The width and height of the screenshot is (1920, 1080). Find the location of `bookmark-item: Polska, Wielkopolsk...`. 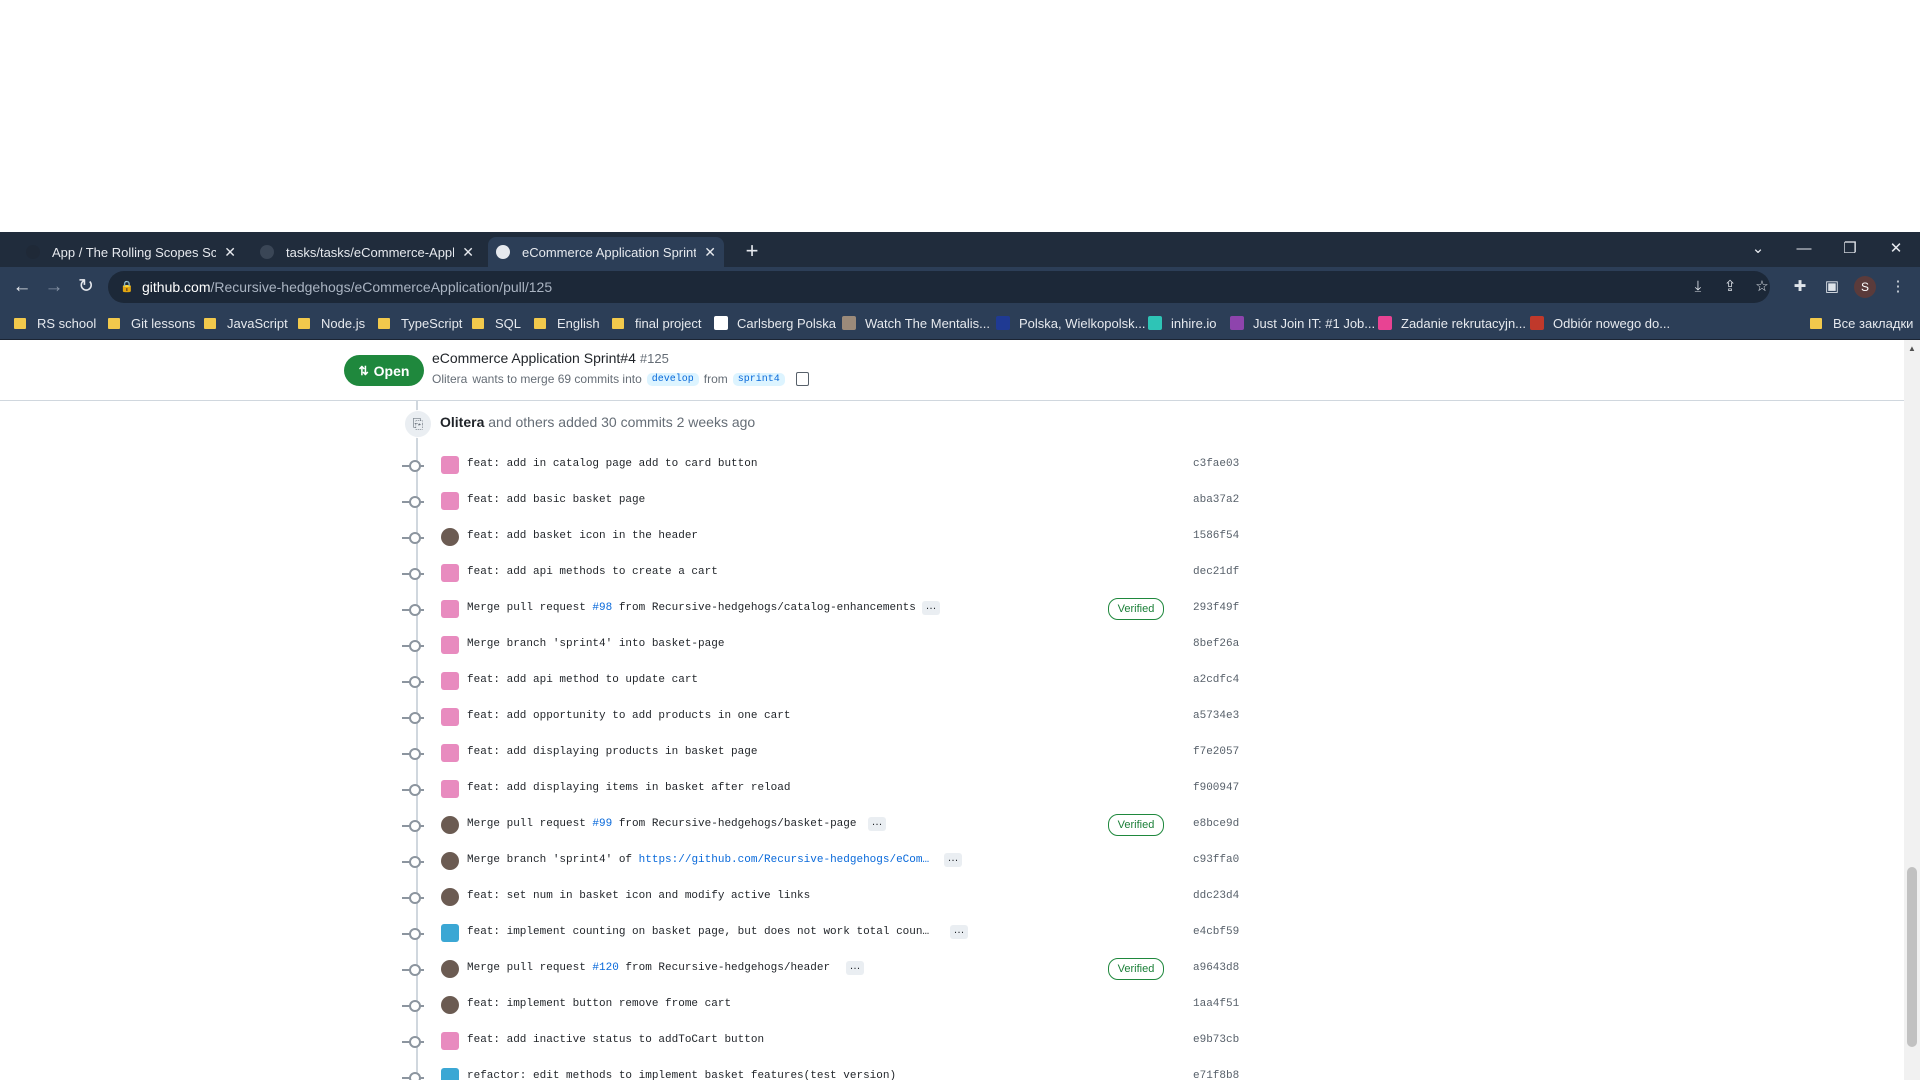

bookmark-item: Polska, Wielkopolsk... is located at coordinates (1070, 323).